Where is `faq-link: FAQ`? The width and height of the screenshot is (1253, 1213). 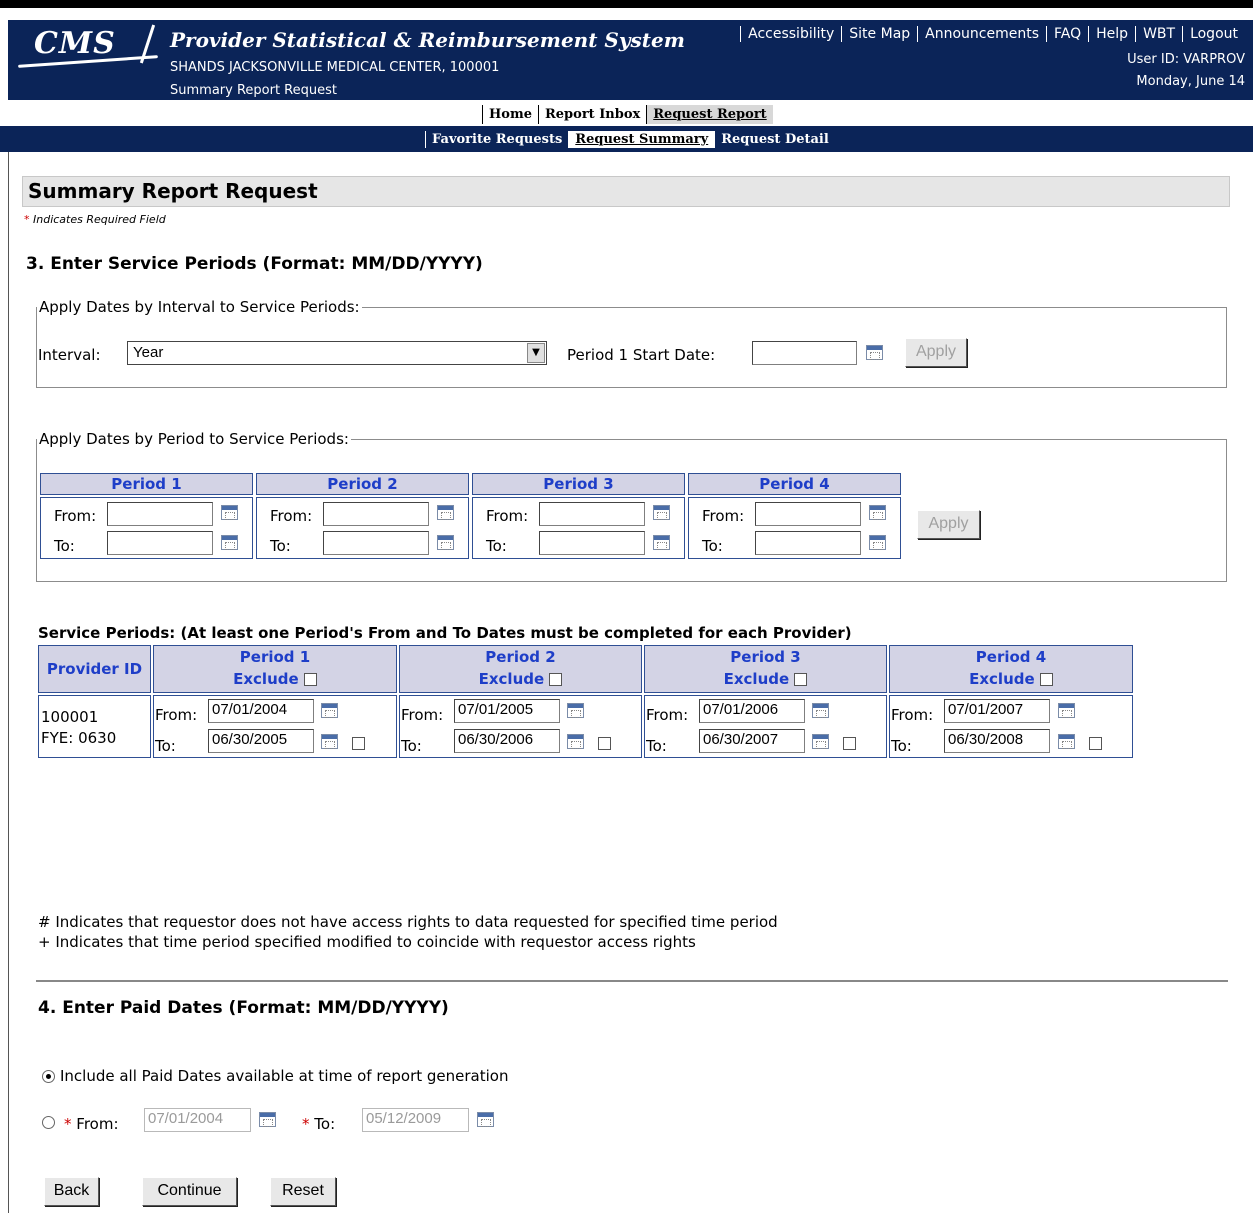 faq-link: FAQ is located at coordinates (1067, 34).